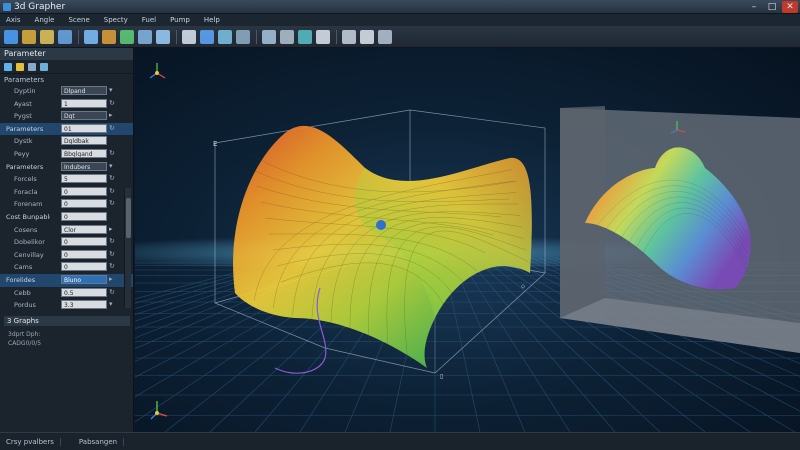 This screenshot has width=800, height=450. What do you see at coordinates (180, 20) in the screenshot?
I see `menu-item: Pump` at bounding box center [180, 20].